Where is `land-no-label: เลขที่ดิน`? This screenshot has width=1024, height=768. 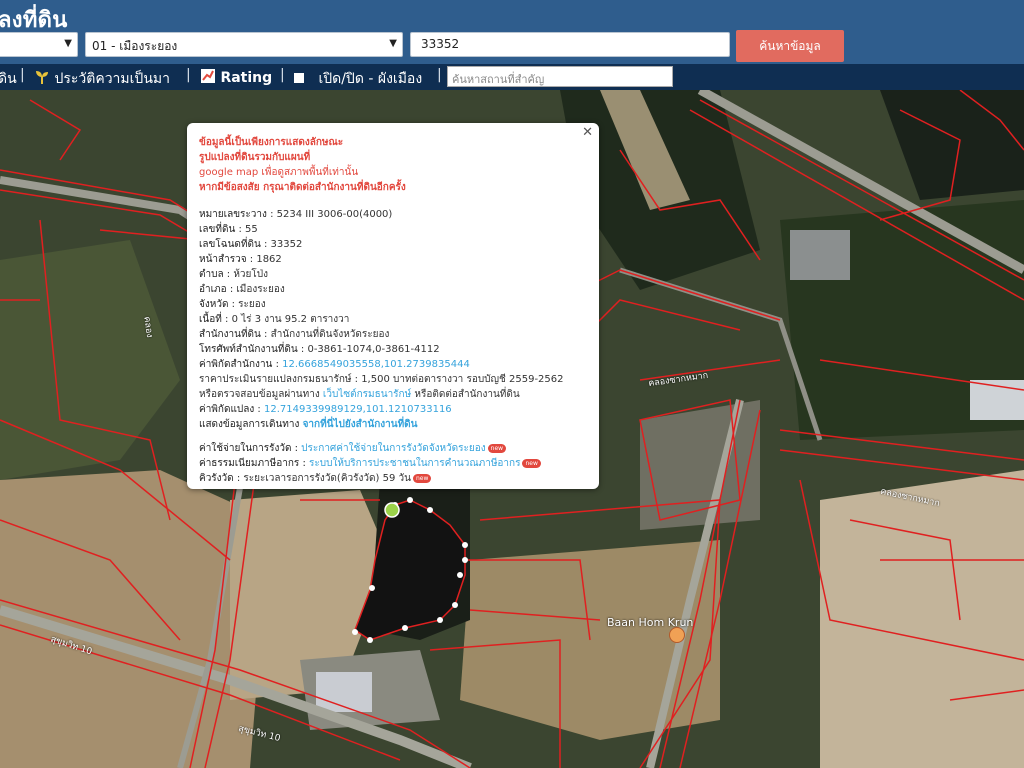 land-no-label: เลขที่ดิน is located at coordinates (217, 229).